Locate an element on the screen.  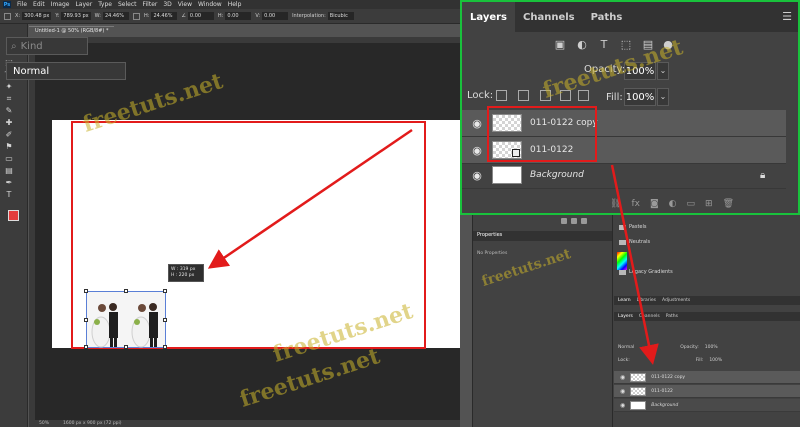
gradient-swatch is located at coordinates (622, 261).